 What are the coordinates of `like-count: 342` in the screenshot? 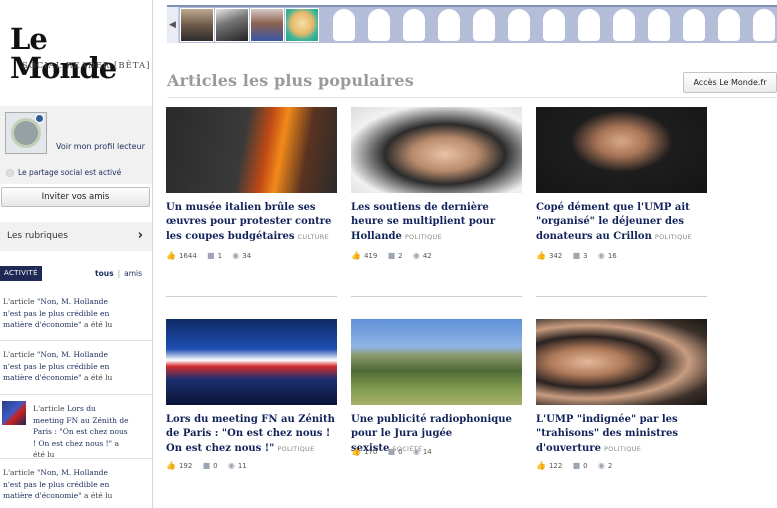 It's located at (555, 255).